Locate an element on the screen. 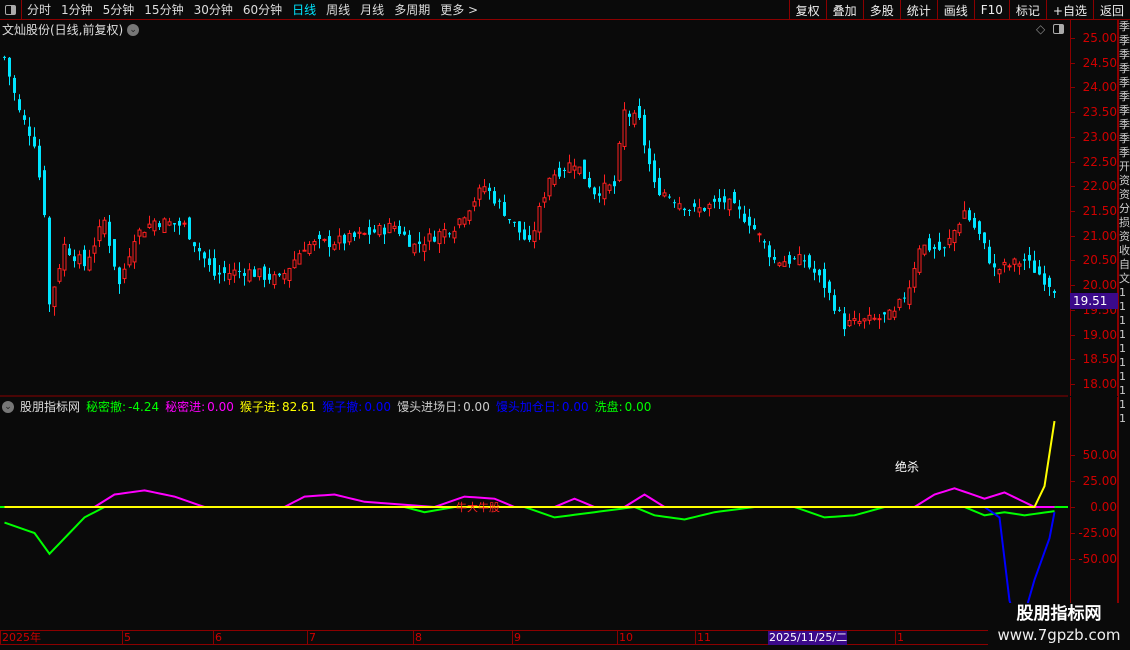 Image resolution: width=1130 pixels, height=650 pixels. indicator-line is located at coordinates (529, 498).